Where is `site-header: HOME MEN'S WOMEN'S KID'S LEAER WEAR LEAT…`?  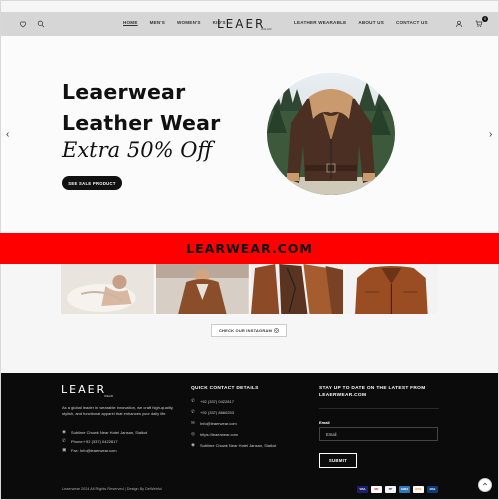
site-header: HOME MEN'S WOMEN'S KID'S LEAER WEAR LEAT… is located at coordinates (249, 24).